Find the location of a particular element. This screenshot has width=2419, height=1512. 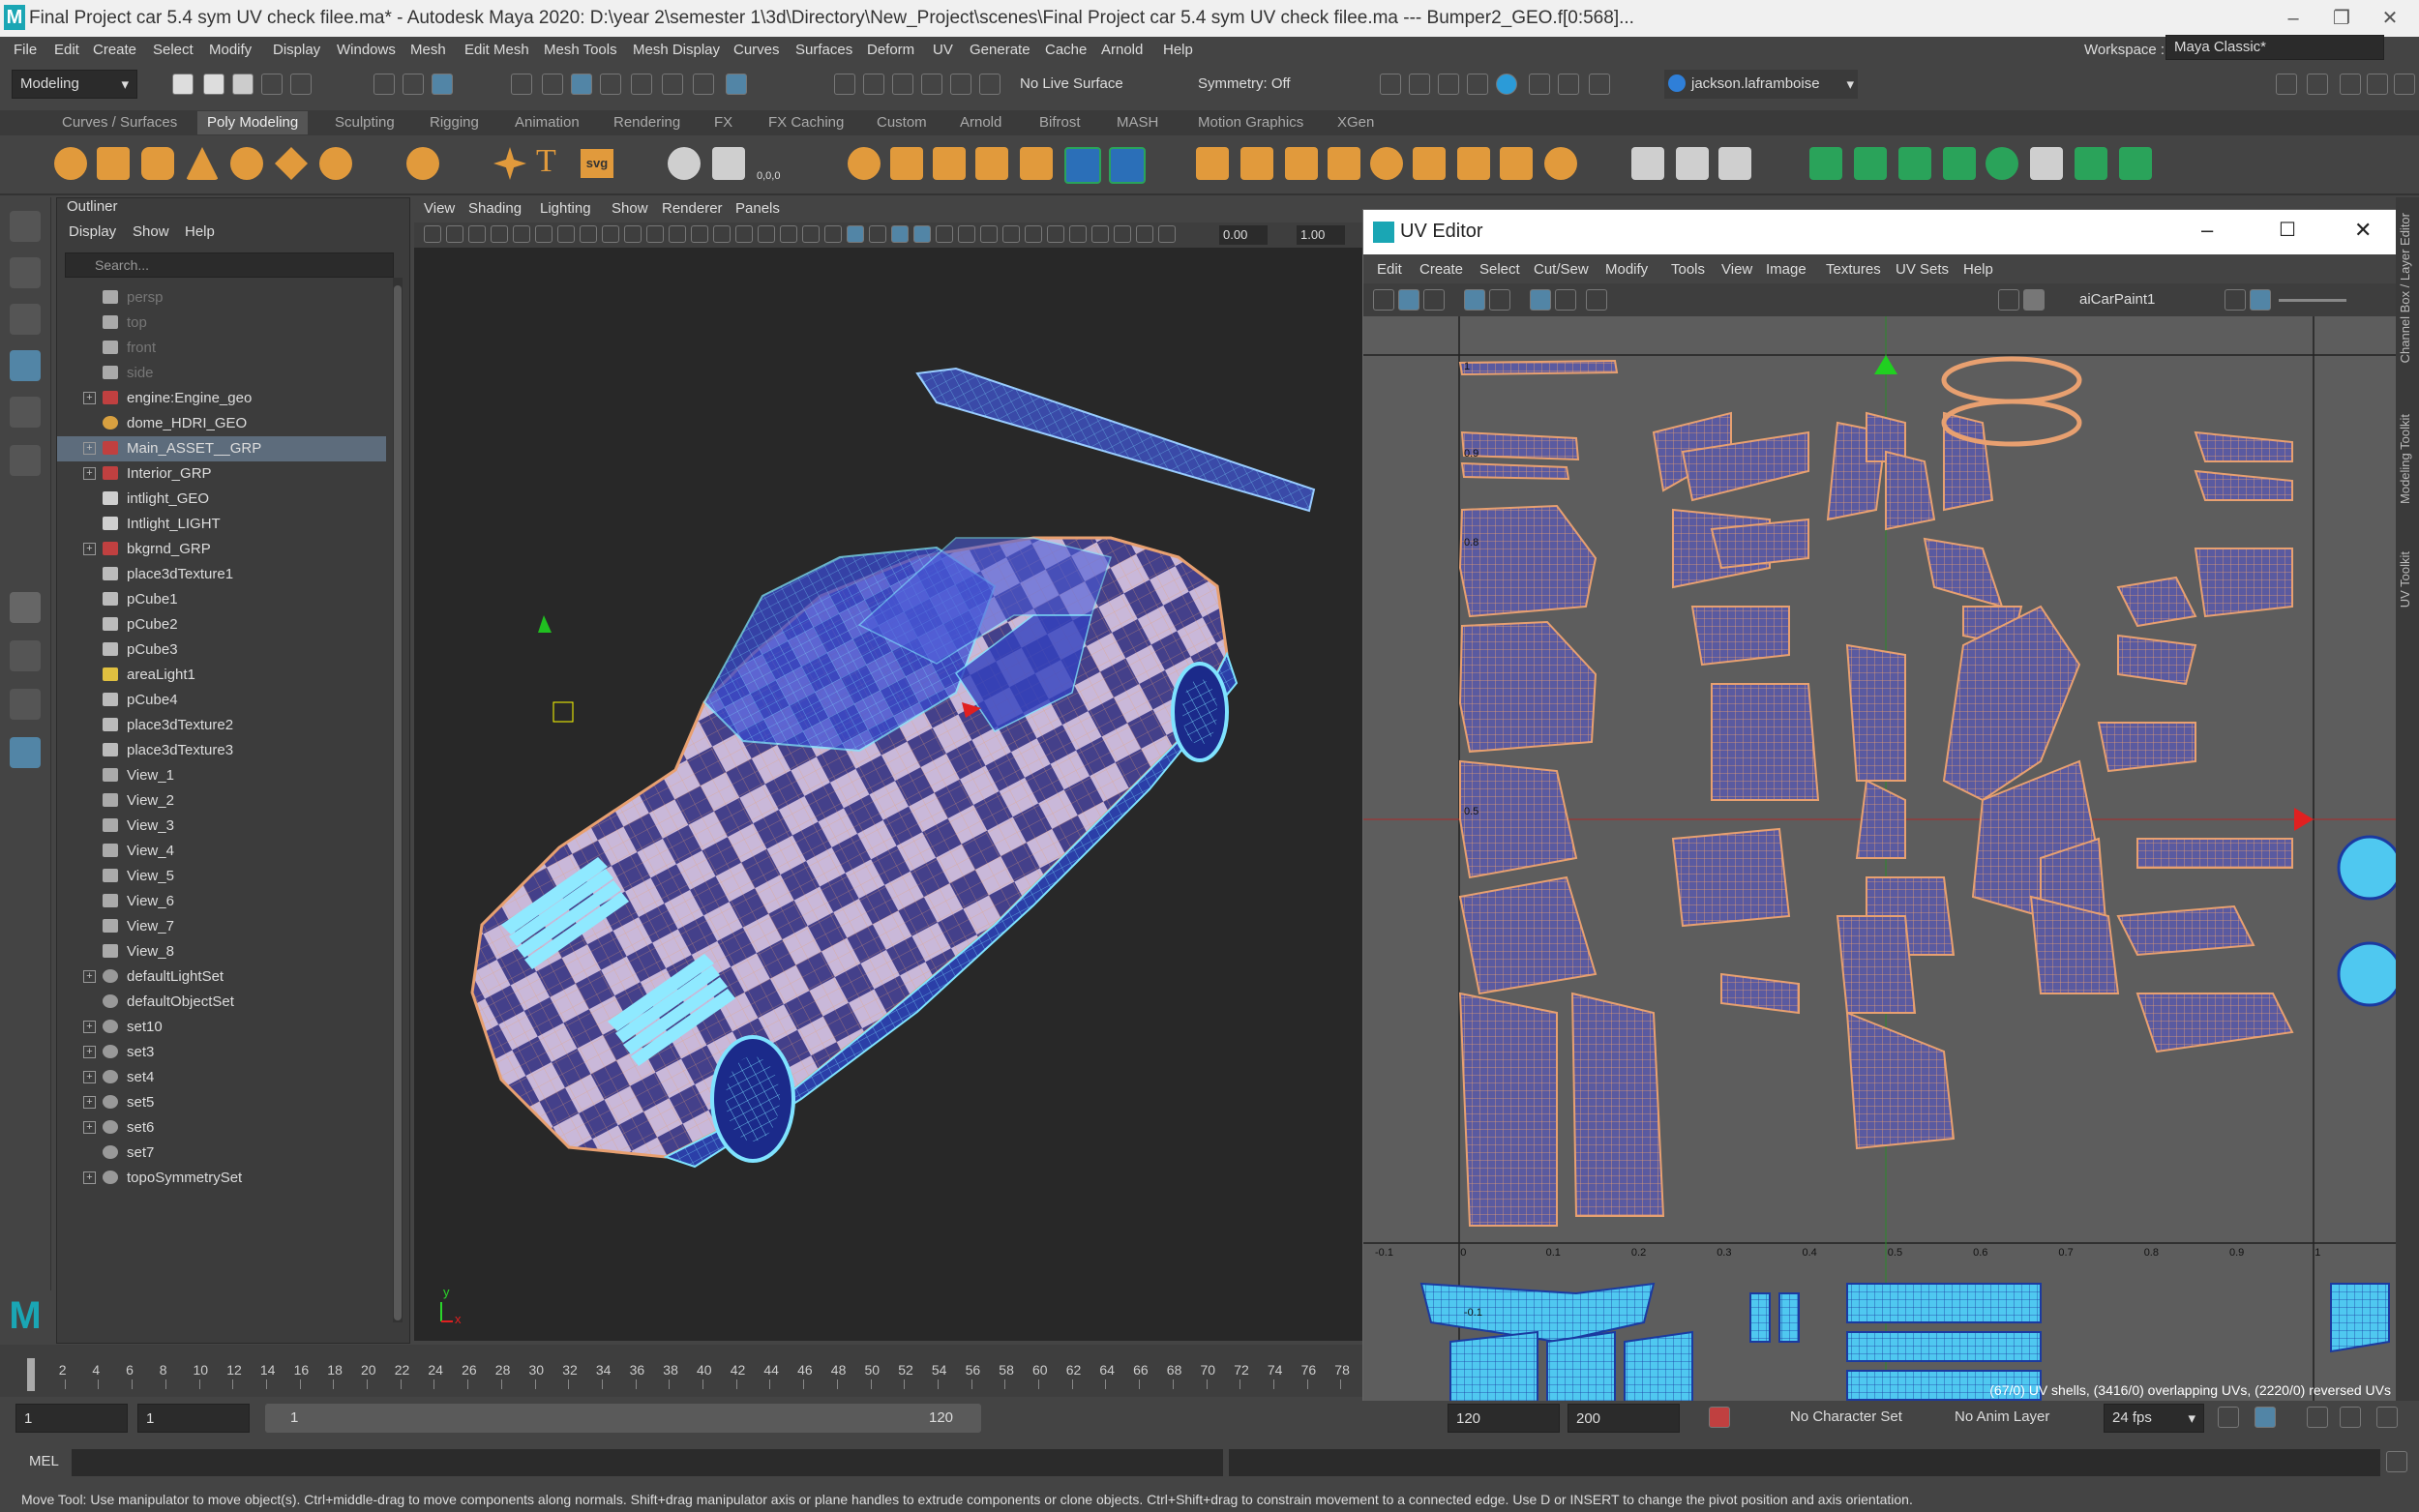

symmetry-label: Symmetry: Off is located at coordinates (1244, 84).